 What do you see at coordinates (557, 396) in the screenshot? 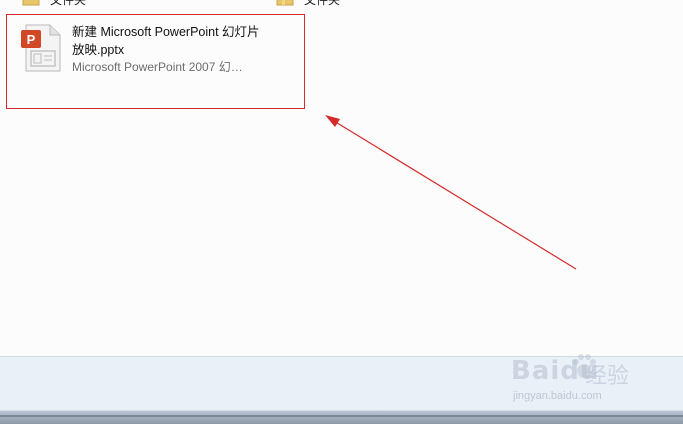
I see `watermark-url: jingyan.baidu.com` at bounding box center [557, 396].